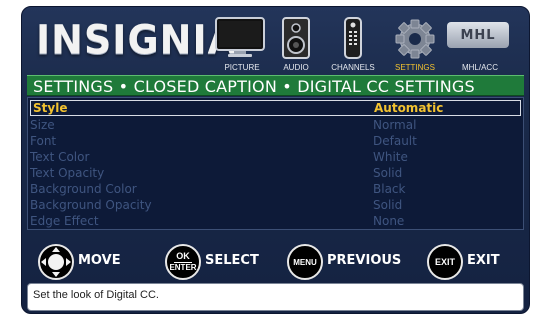 This screenshot has width=542, height=316. I want to click on setting-row-font: Font Default, so click(275, 141).